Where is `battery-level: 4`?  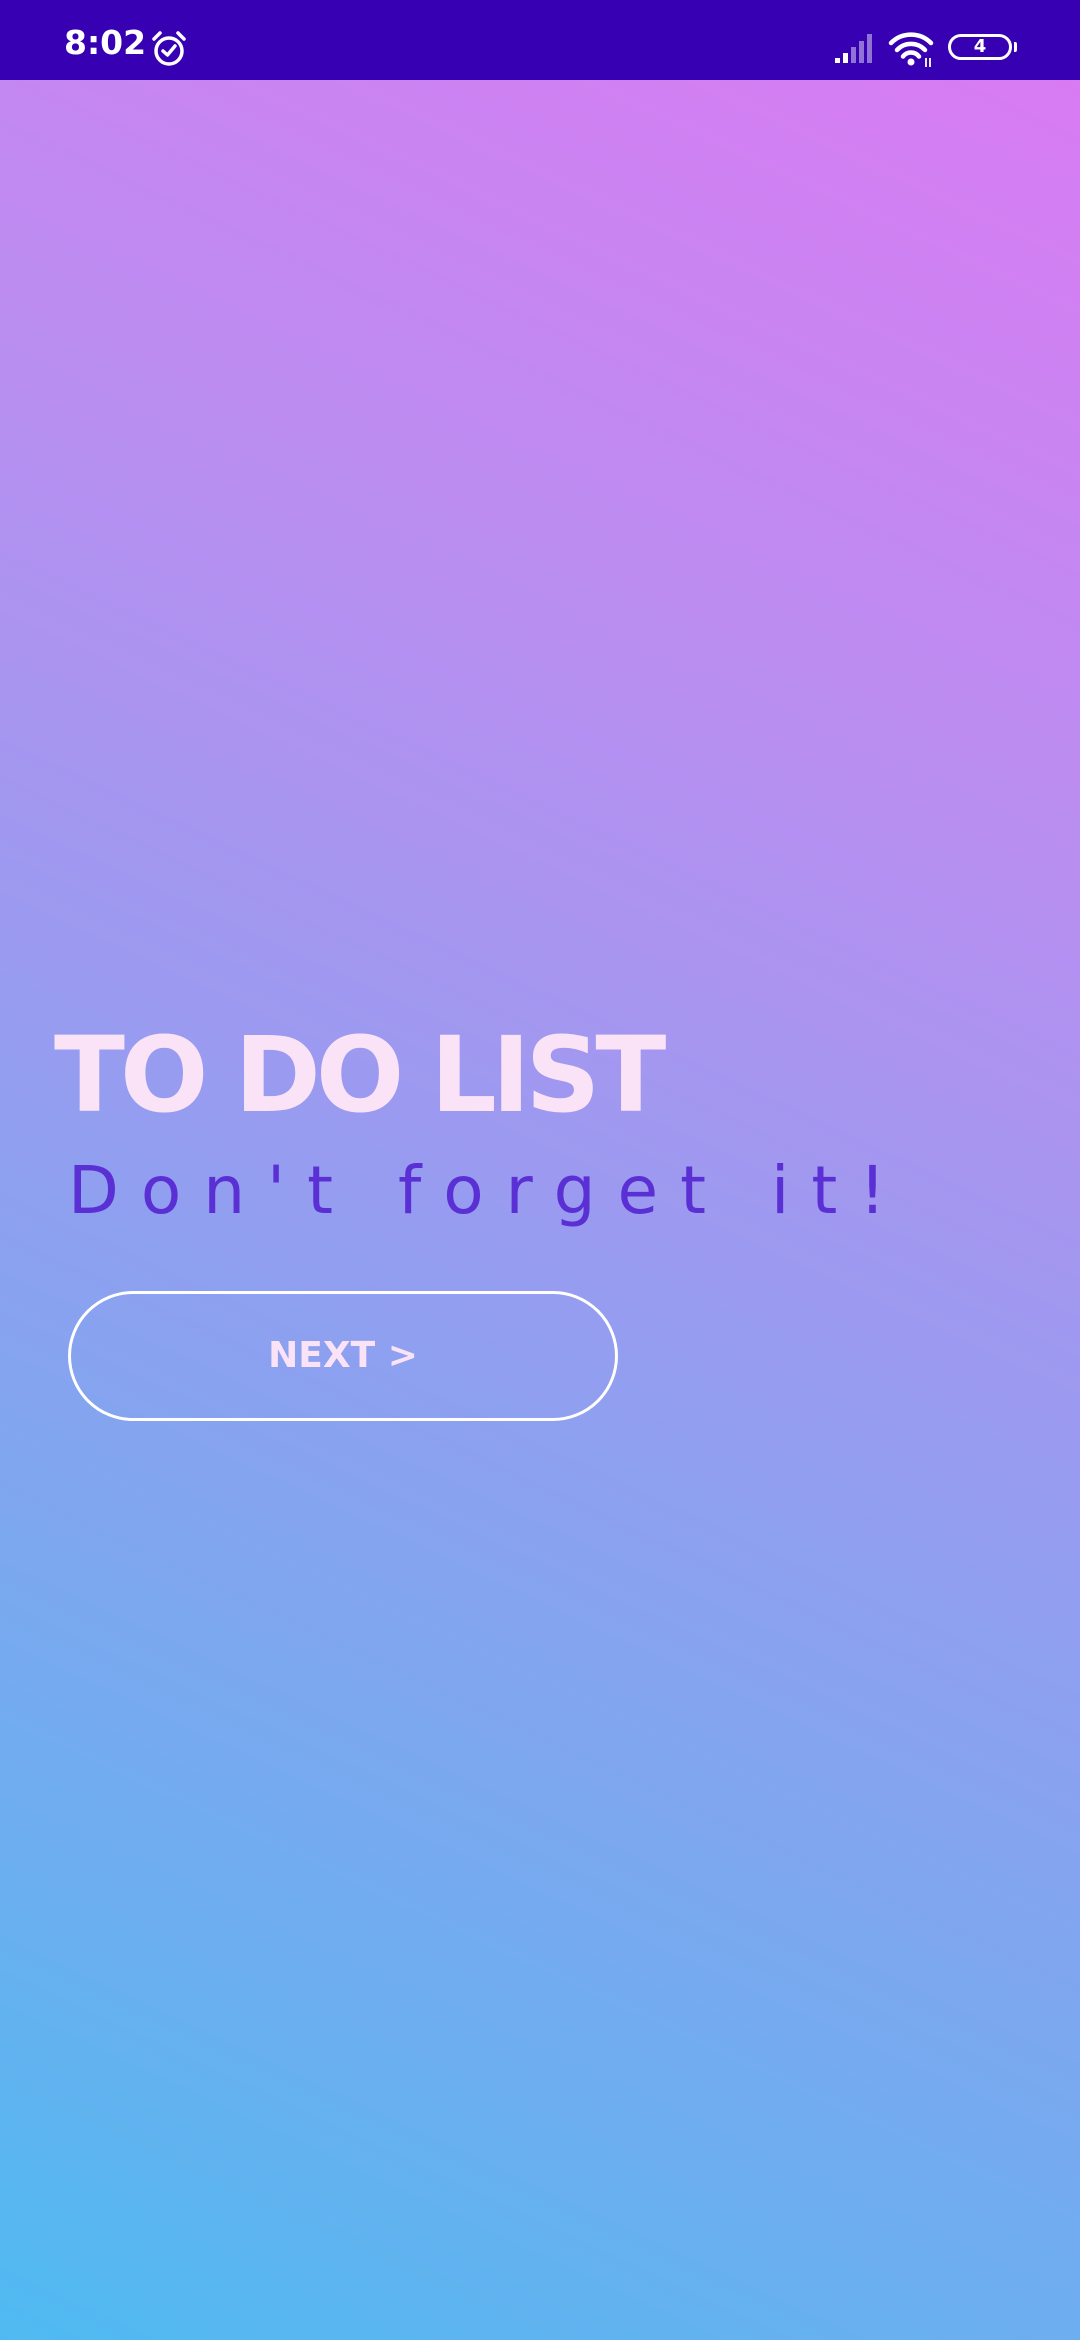
battery-level: 4 is located at coordinates (980, 46).